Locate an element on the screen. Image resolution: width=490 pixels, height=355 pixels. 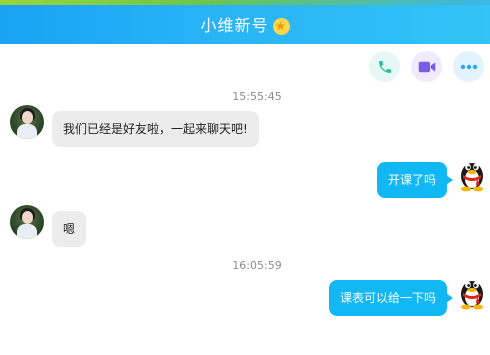
more-dots-icon is located at coordinates (468, 66).